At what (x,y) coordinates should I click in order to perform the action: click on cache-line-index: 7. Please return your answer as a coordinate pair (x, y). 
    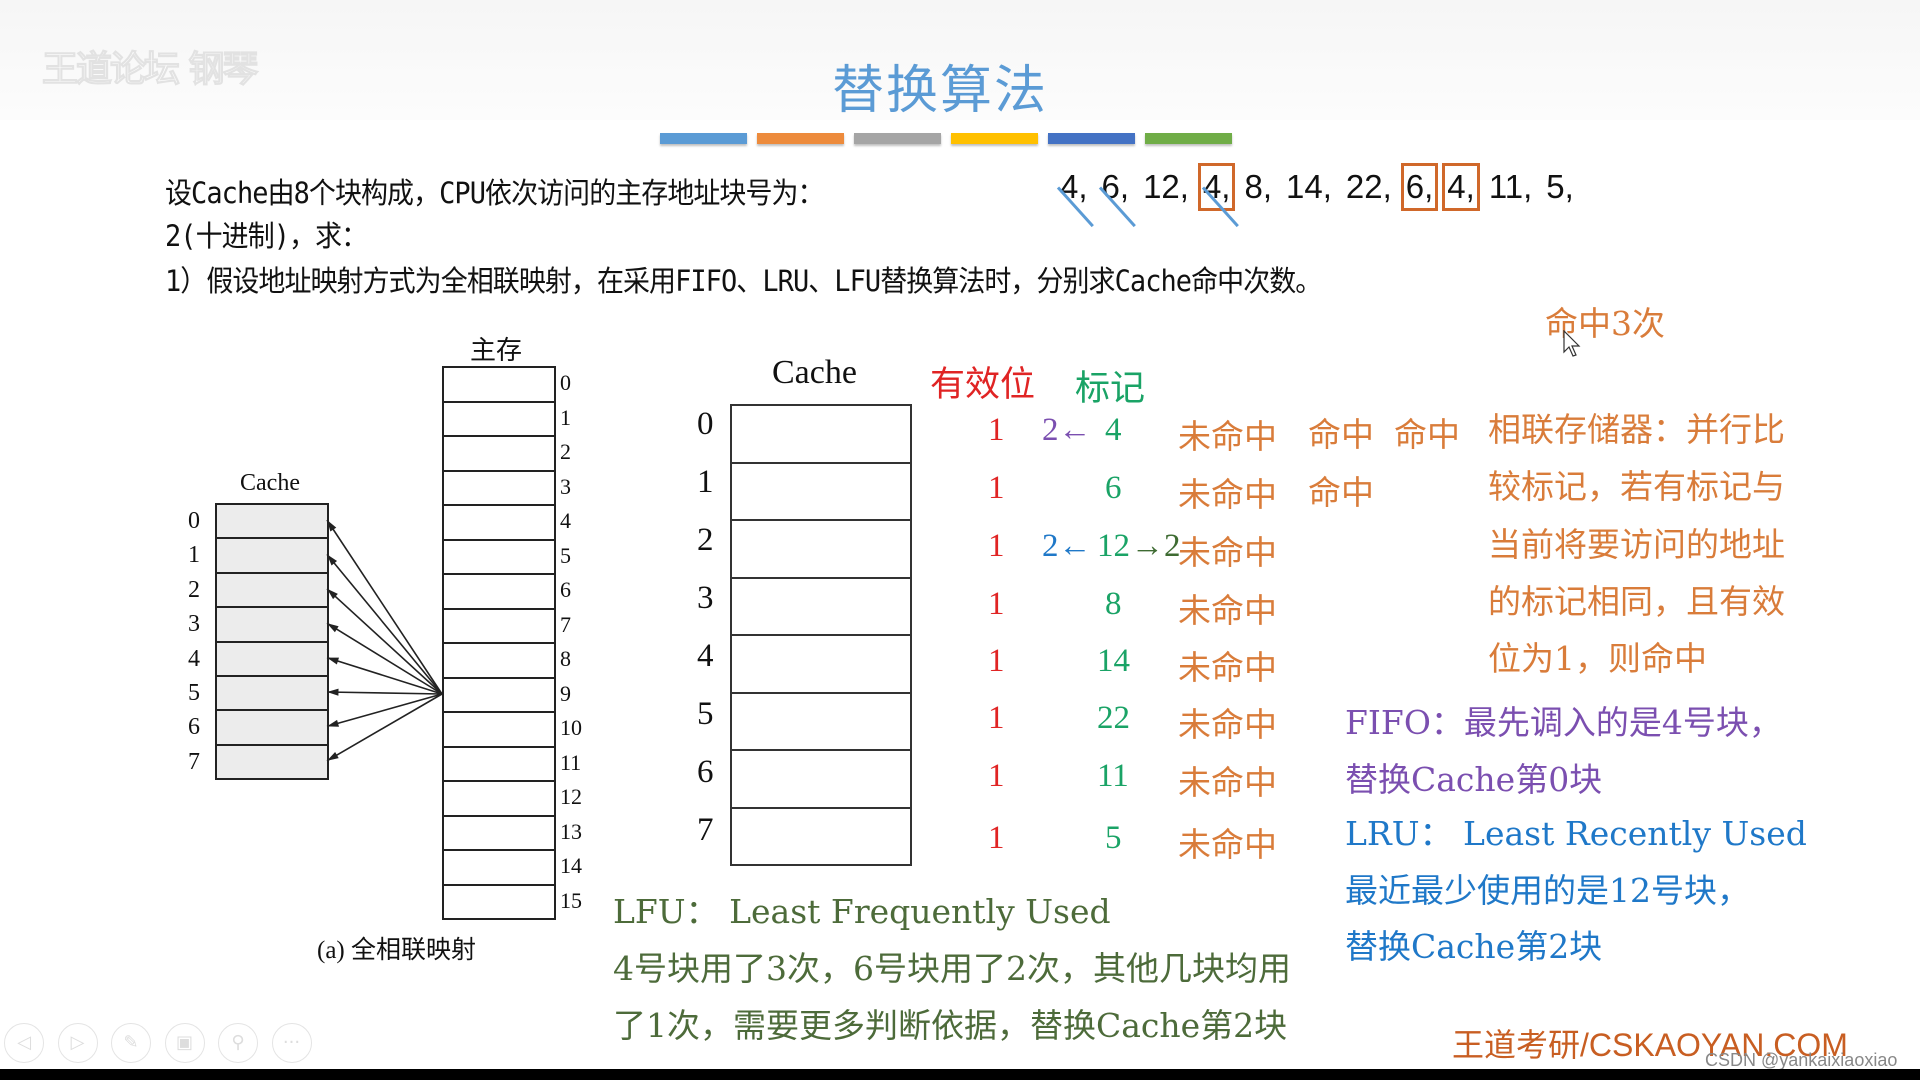
    Looking at the image, I should click on (705, 830).